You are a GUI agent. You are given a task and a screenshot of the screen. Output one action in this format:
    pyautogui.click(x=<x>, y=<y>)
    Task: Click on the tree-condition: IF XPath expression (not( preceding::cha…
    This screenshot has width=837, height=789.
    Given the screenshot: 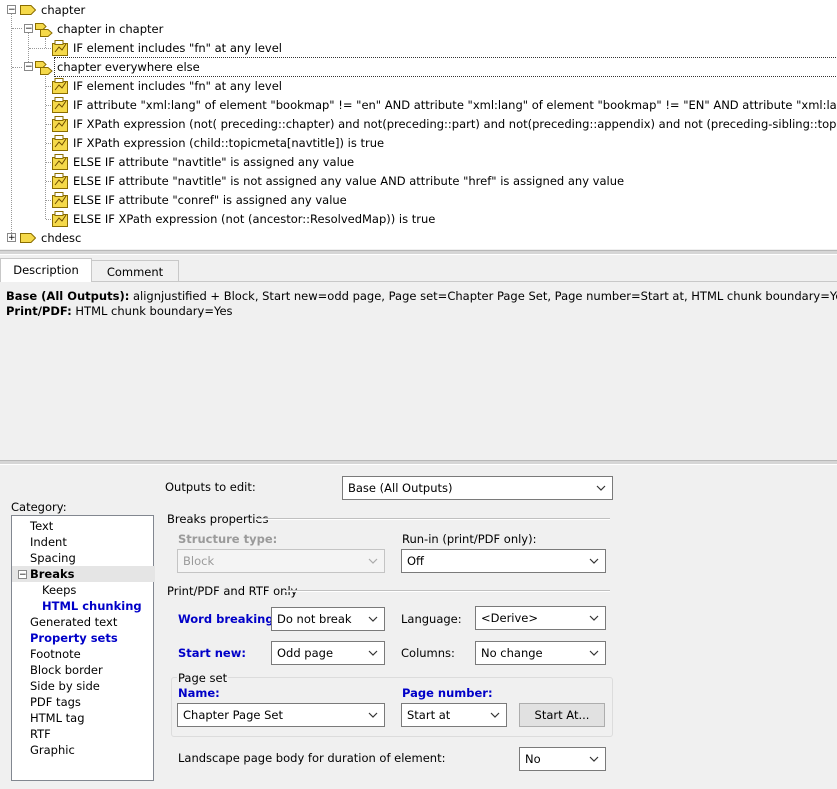 What is the action you would take?
    pyautogui.click(x=455, y=124)
    